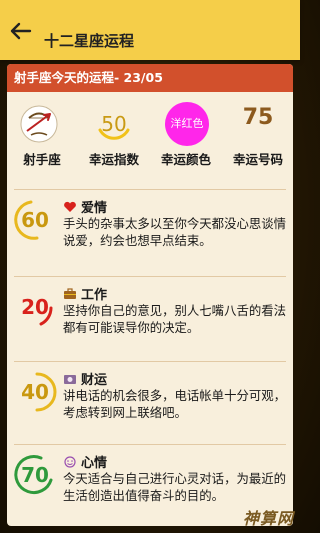 Image resolution: width=320 pixels, height=533 pixels. I want to click on love-section: 60 爱情 手头的杂事太多以至你今天都没心思谈情说爱，约会也想早点结束。, so click(150, 232).